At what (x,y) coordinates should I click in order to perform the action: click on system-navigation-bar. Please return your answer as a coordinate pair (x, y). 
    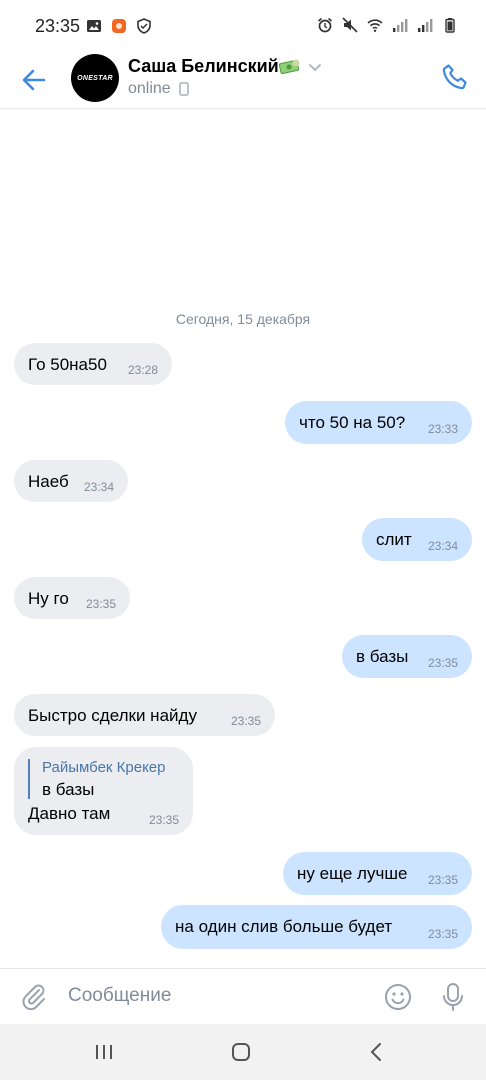
    Looking at the image, I should click on (243, 1052).